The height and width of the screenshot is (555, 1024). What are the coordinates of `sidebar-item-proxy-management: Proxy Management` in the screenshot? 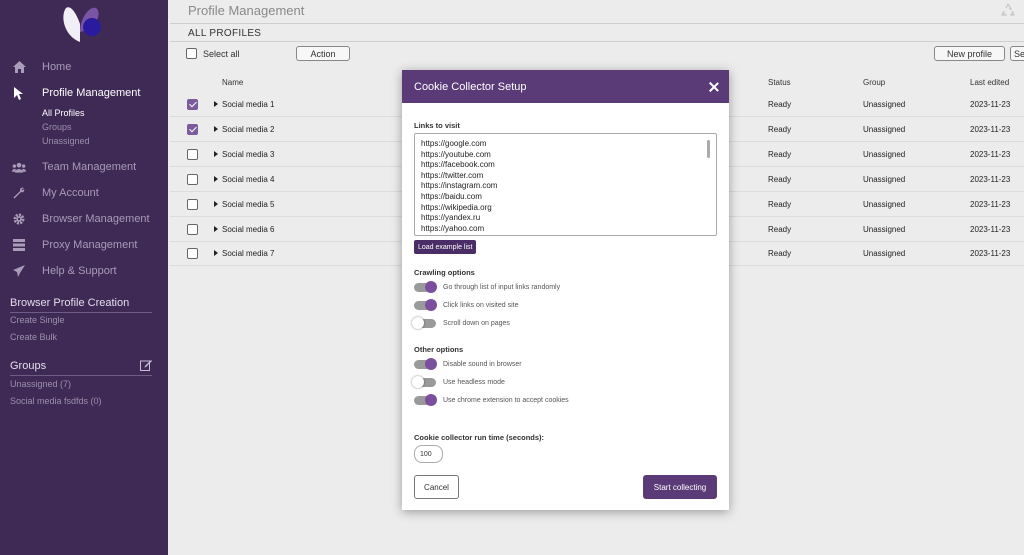 It's located at (84, 245).